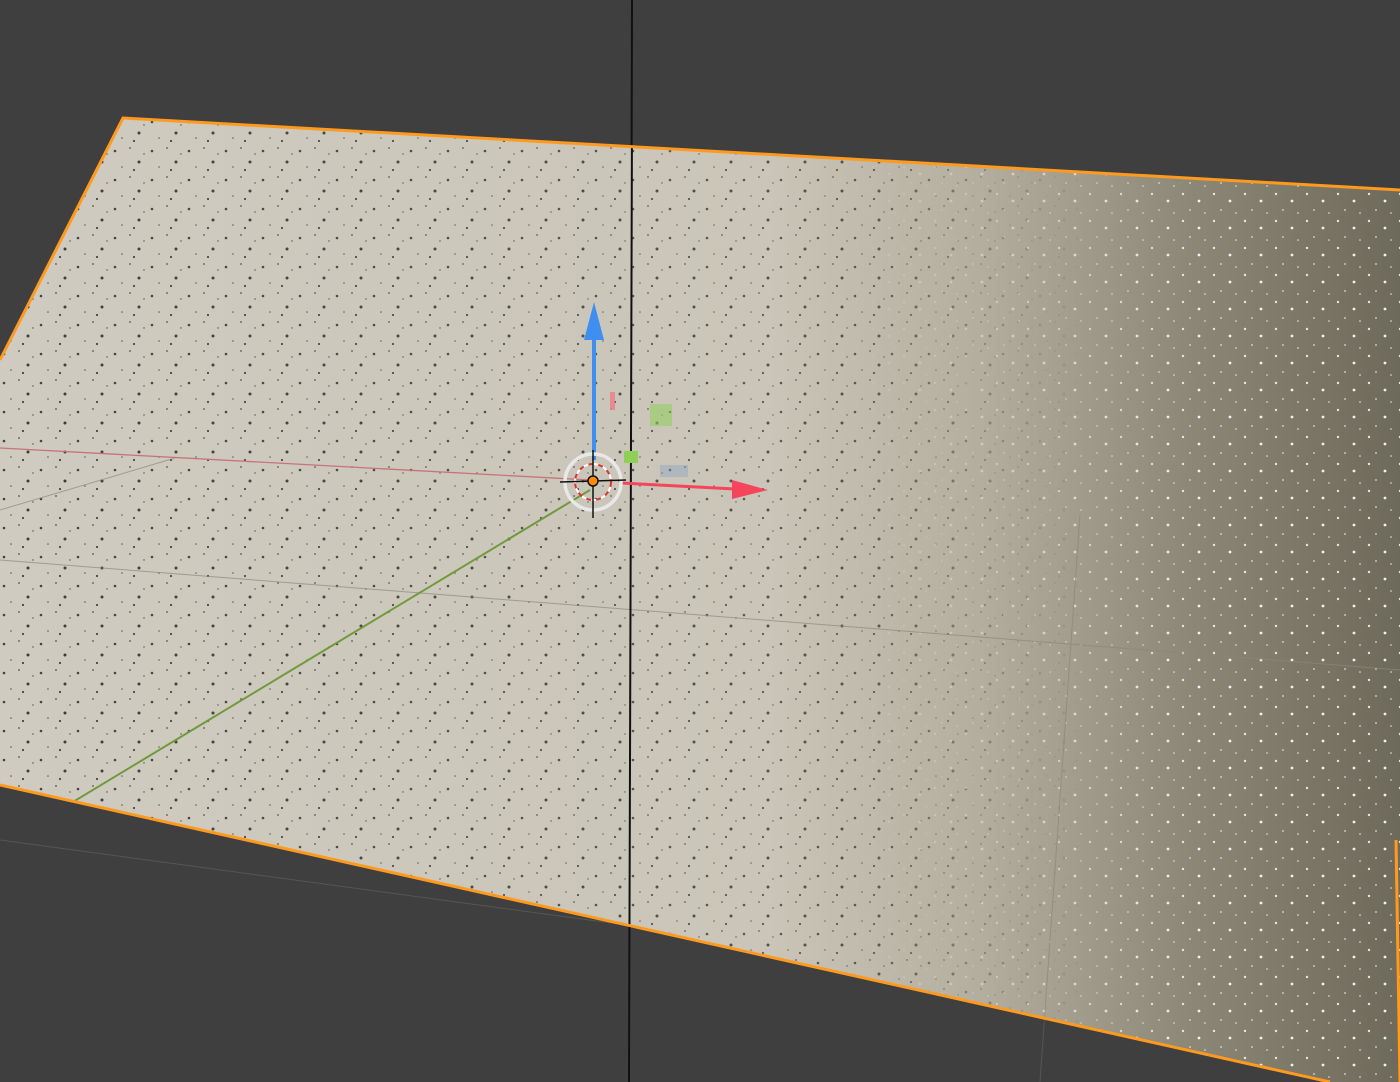  I want to click on object-origin-icon, so click(593, 481).